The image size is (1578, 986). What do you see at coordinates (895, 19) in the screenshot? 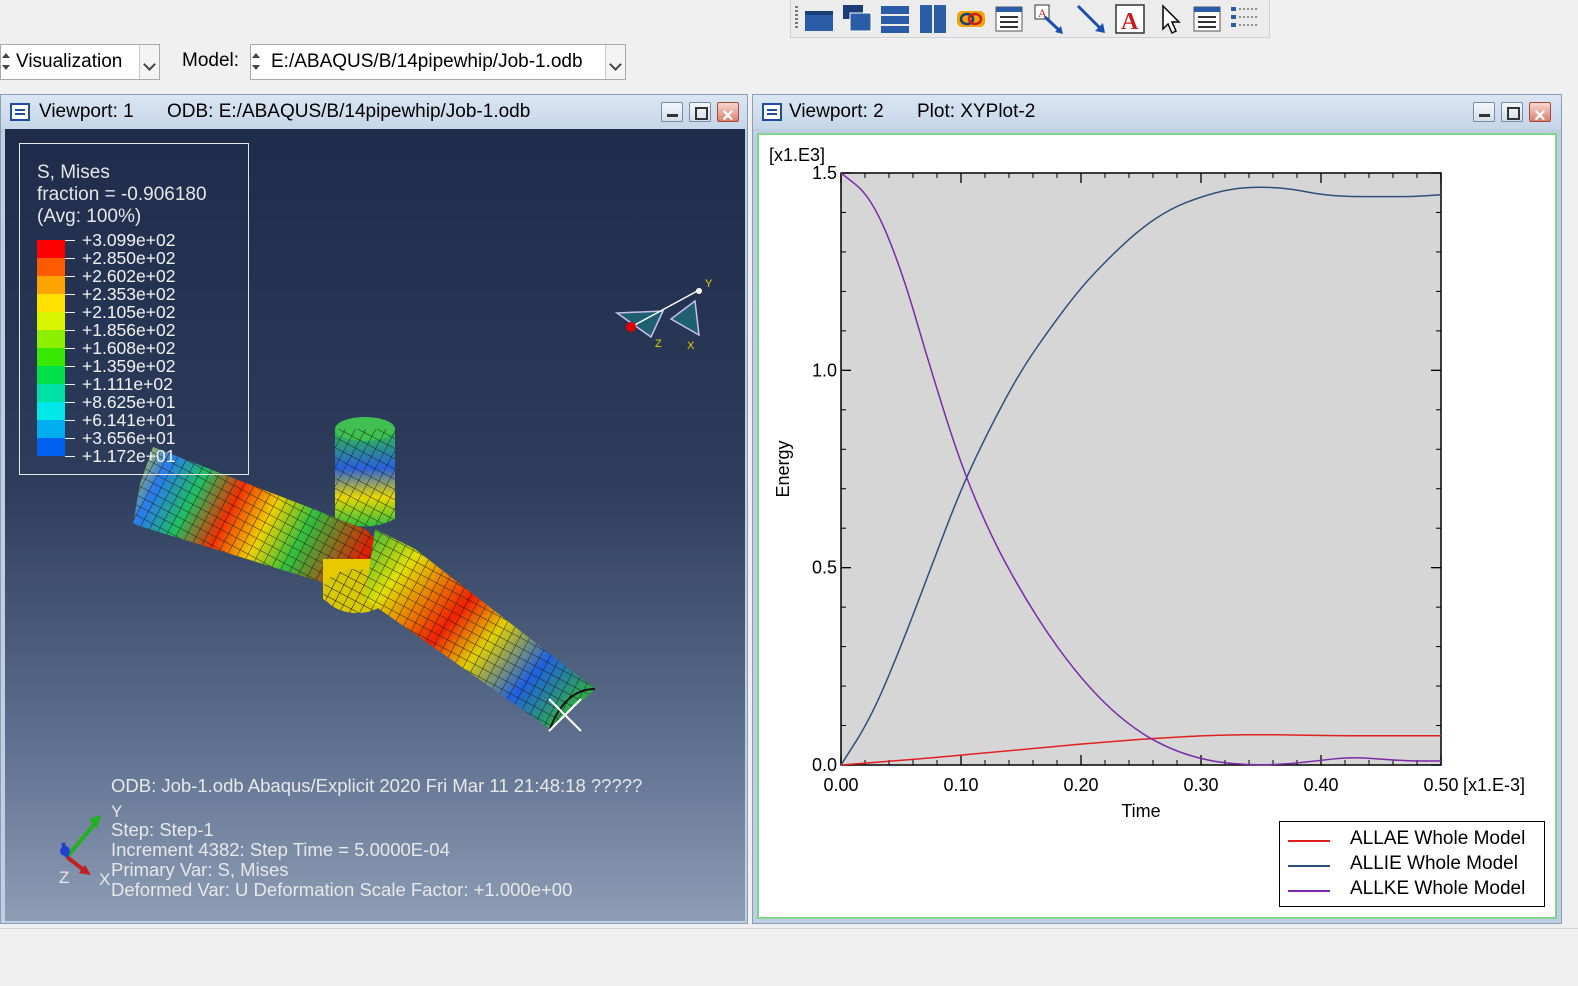
I see `tile-horizontal-icon` at bounding box center [895, 19].